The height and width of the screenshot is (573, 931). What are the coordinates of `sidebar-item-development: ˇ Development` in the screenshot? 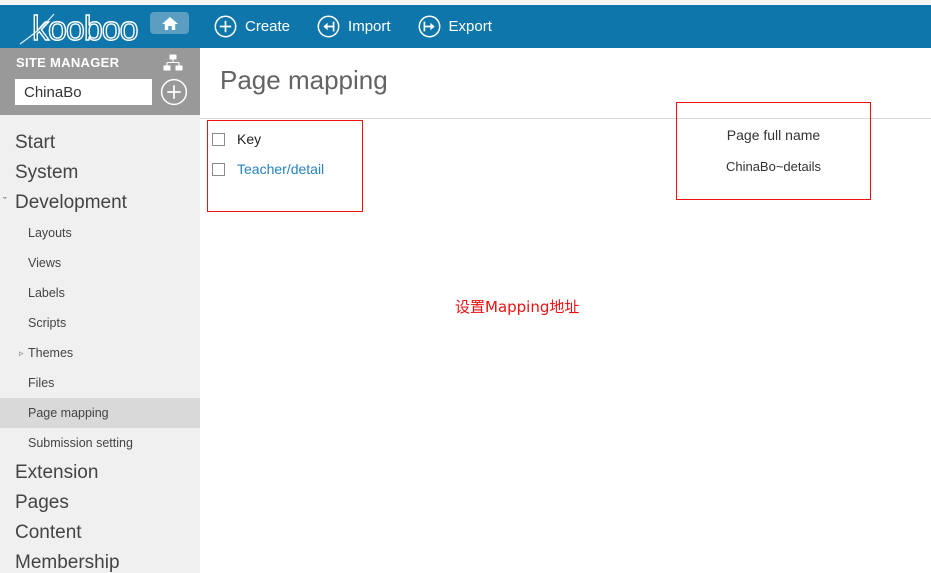 It's located at (100, 203).